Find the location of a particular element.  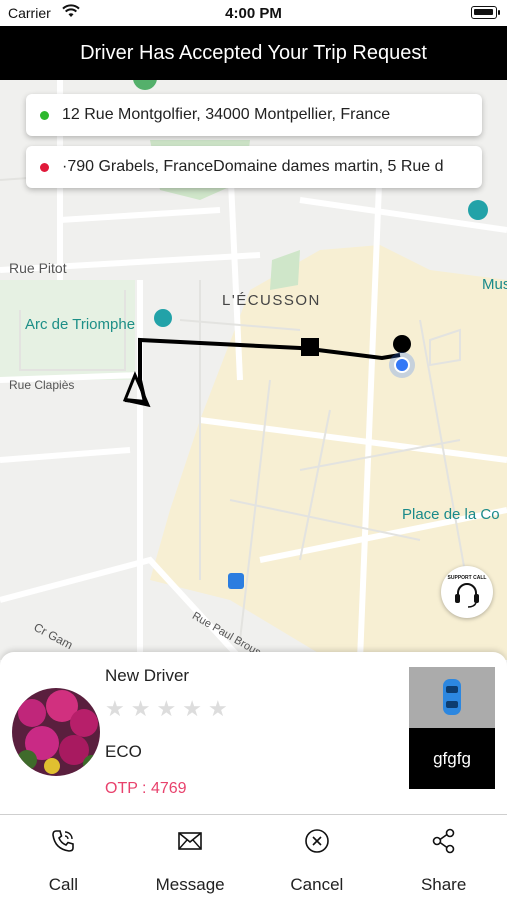

clock: 4:00 PM is located at coordinates (253, 13).